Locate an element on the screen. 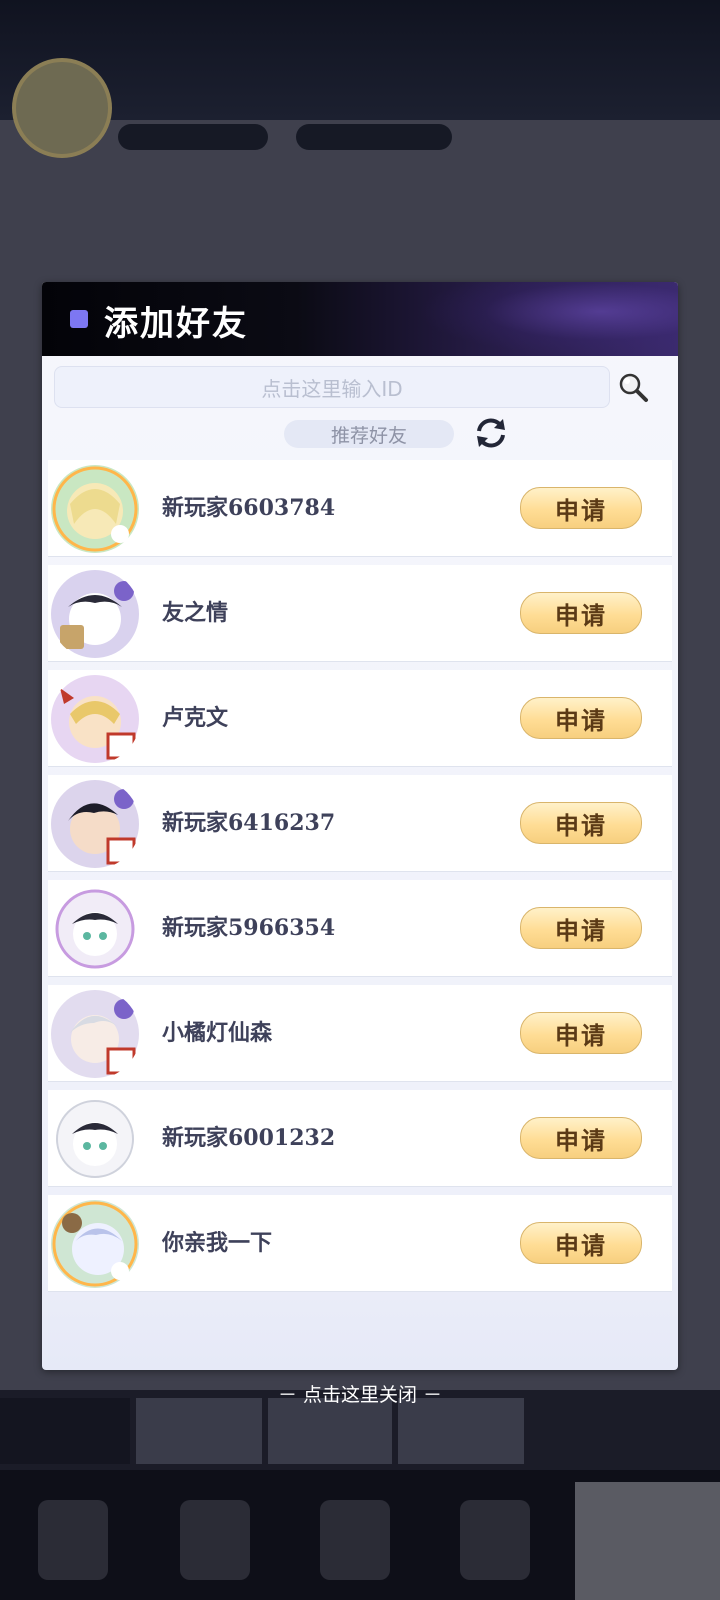 The width and height of the screenshot is (720, 1600). recommend-friends-label: 推荐好友 is located at coordinates (369, 434).